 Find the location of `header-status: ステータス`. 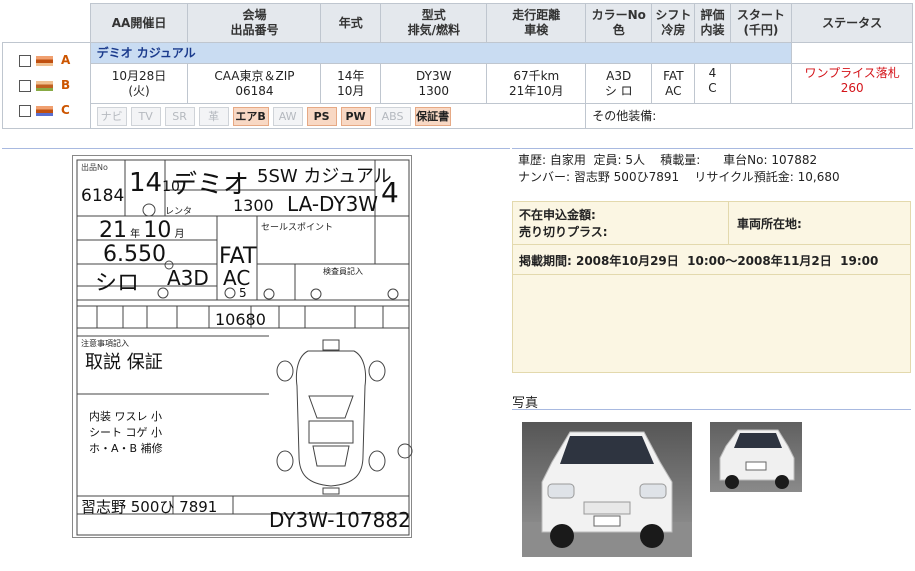

header-status: ステータス is located at coordinates (852, 23).